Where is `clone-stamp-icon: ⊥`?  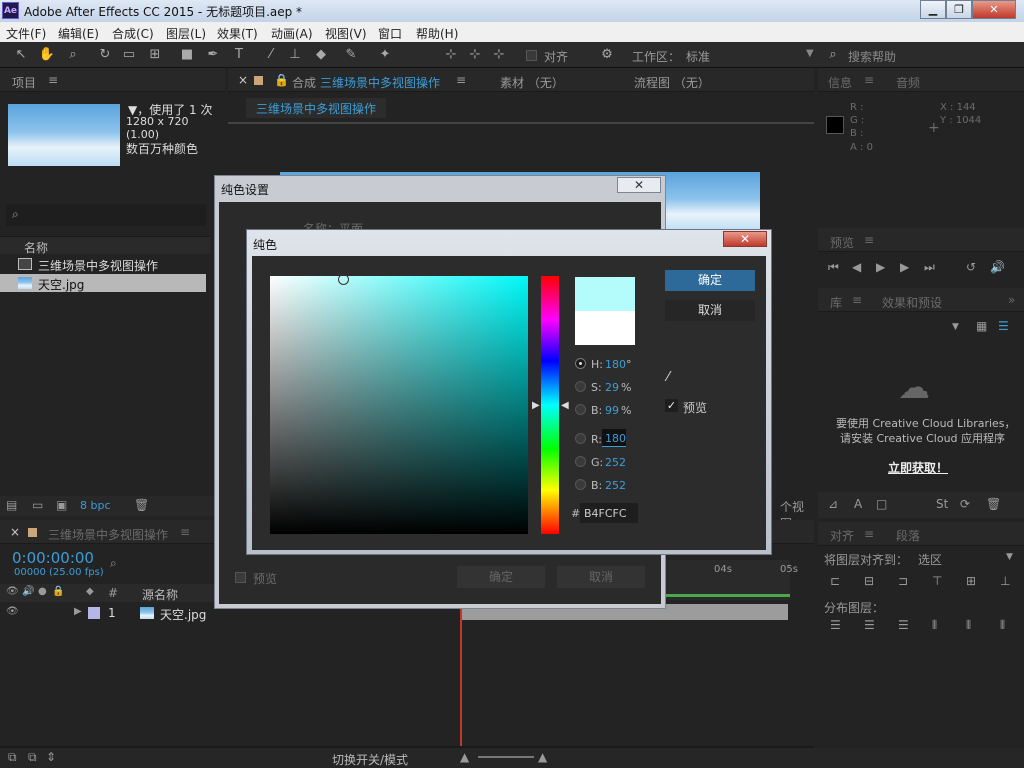 clone-stamp-icon: ⊥ is located at coordinates (295, 55).